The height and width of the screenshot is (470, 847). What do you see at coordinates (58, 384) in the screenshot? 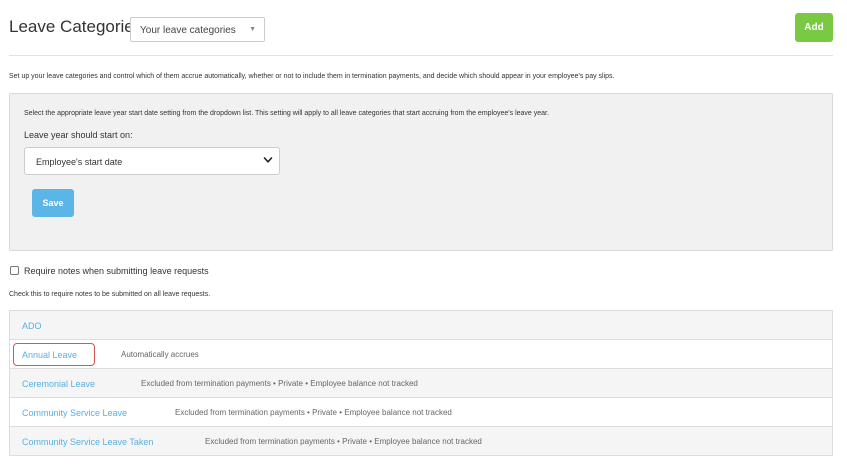
I see `category-link-ceremonial-leave: Ceremonial Leave` at bounding box center [58, 384].